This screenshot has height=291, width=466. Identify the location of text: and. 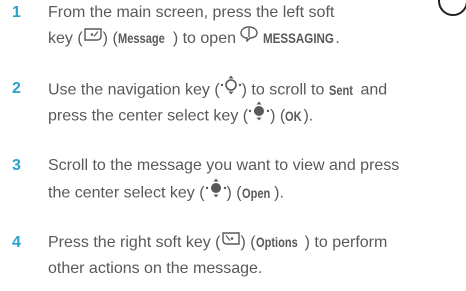
(372, 90).